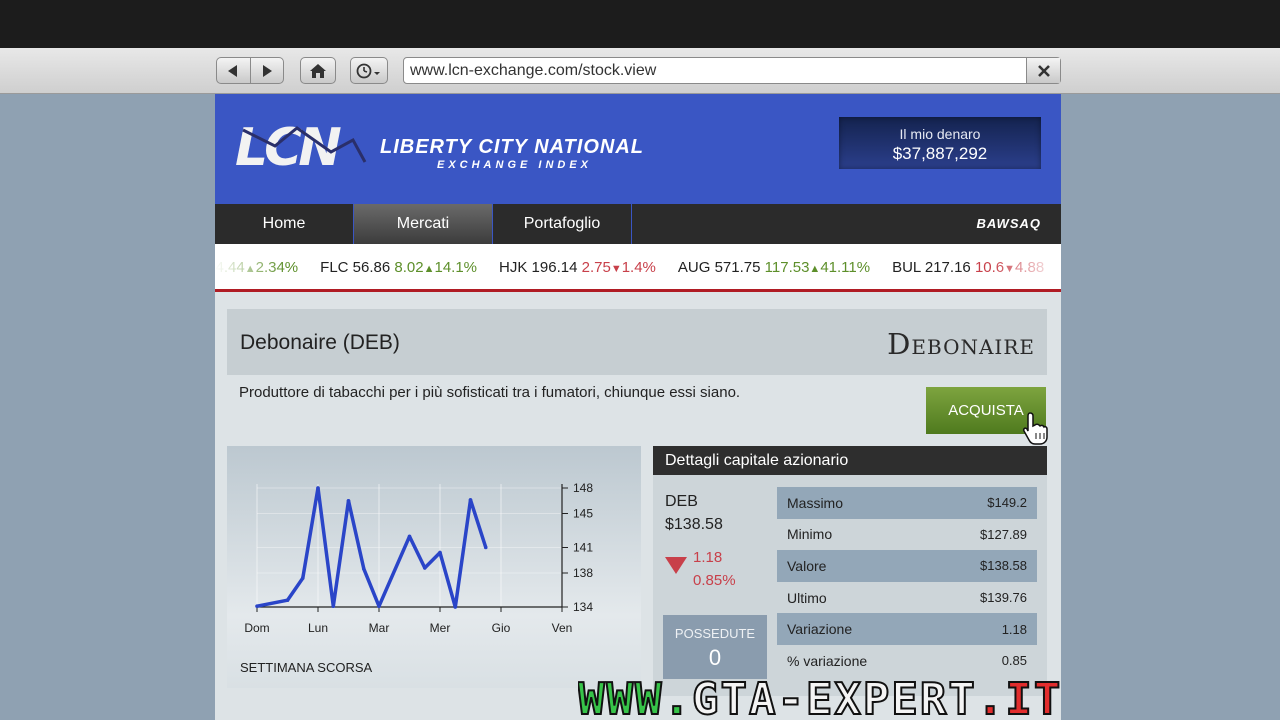 Image resolution: width=1280 pixels, height=720 pixels. What do you see at coordinates (787, 267) in the screenshot?
I see `ticker-change: 117.53` at bounding box center [787, 267].